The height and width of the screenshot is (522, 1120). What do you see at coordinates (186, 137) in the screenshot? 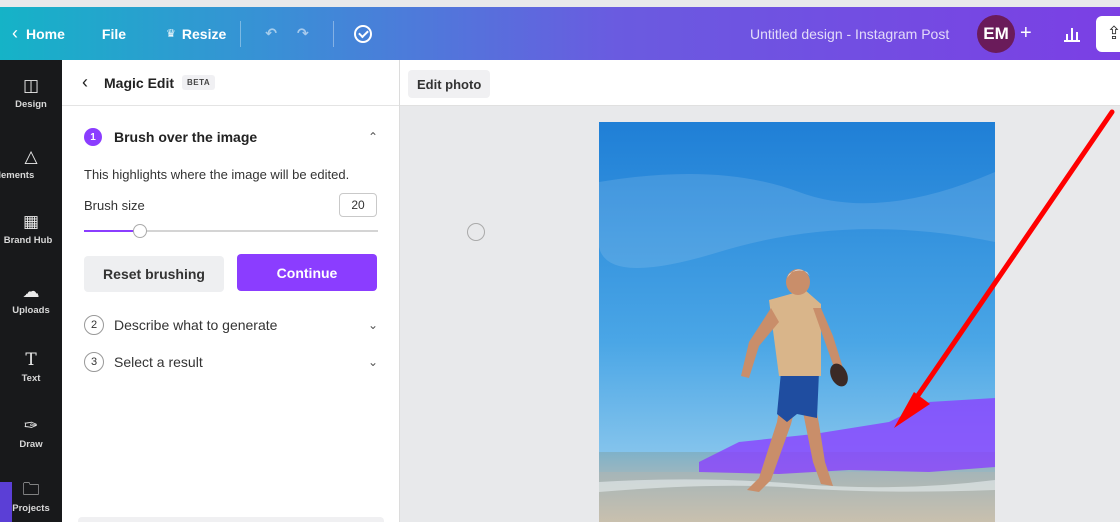
I see `step-title: Brush over the image` at bounding box center [186, 137].